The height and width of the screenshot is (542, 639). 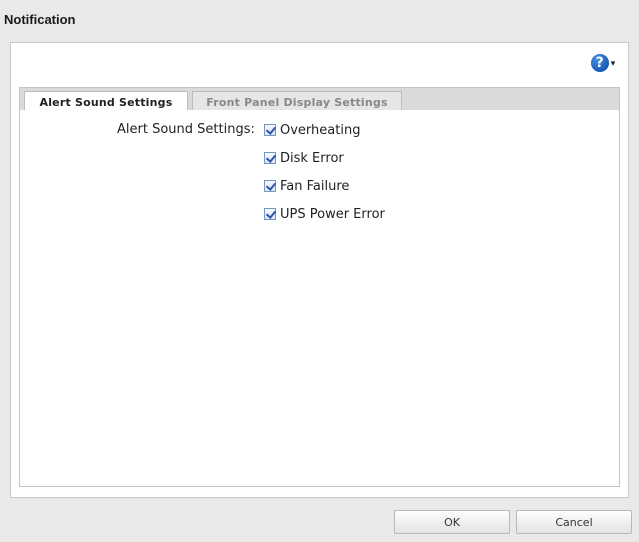 I want to click on tab-front-panel-display-settings: Front Panel Display Settings, so click(x=297, y=101).